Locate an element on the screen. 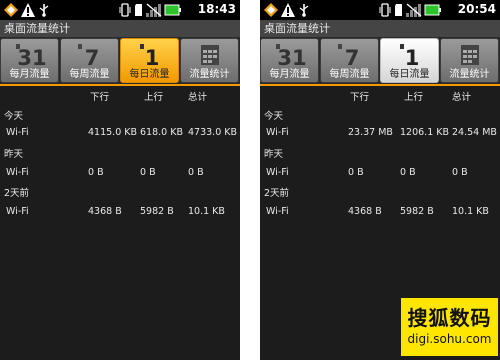  status-time: 20:54 is located at coordinates (476, 9).